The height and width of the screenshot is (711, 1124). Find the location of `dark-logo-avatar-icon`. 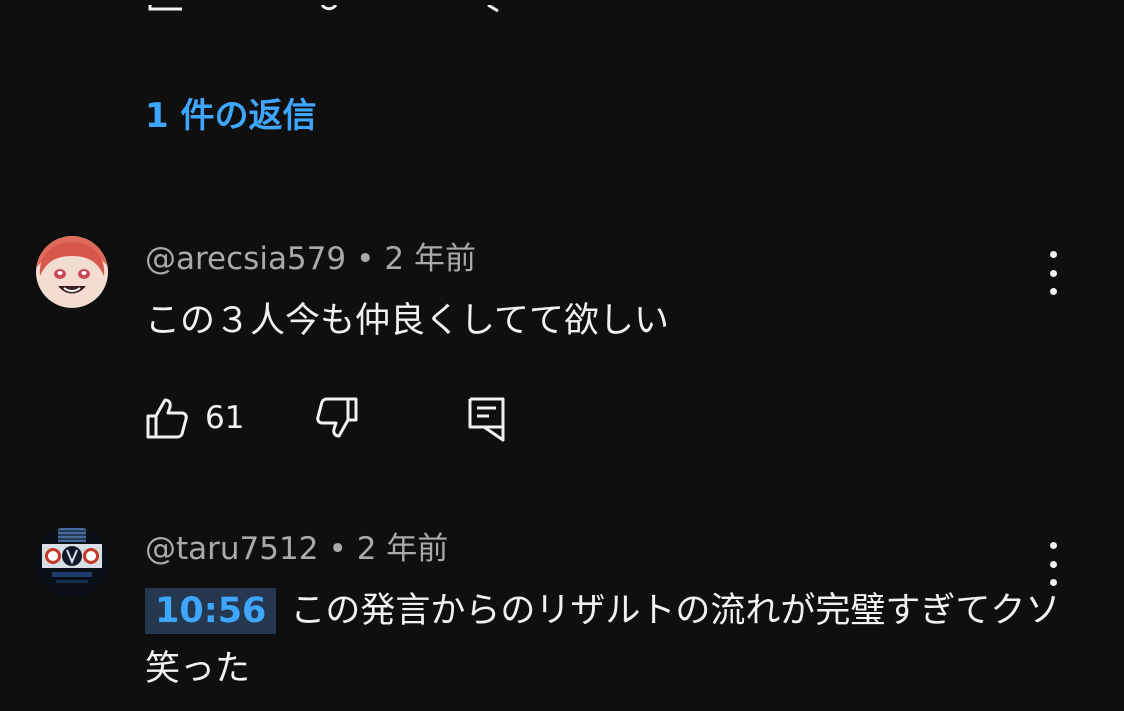

dark-logo-avatar-icon is located at coordinates (72, 562).